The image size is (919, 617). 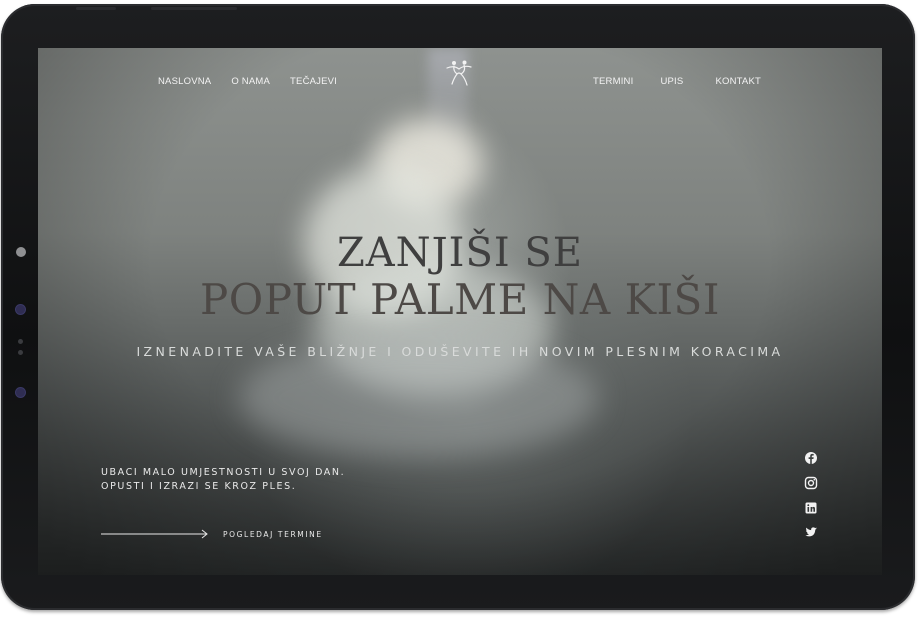 What do you see at coordinates (212, 534) in the screenshot?
I see `view-schedule-link: POGLEDAJ TERMINE` at bounding box center [212, 534].